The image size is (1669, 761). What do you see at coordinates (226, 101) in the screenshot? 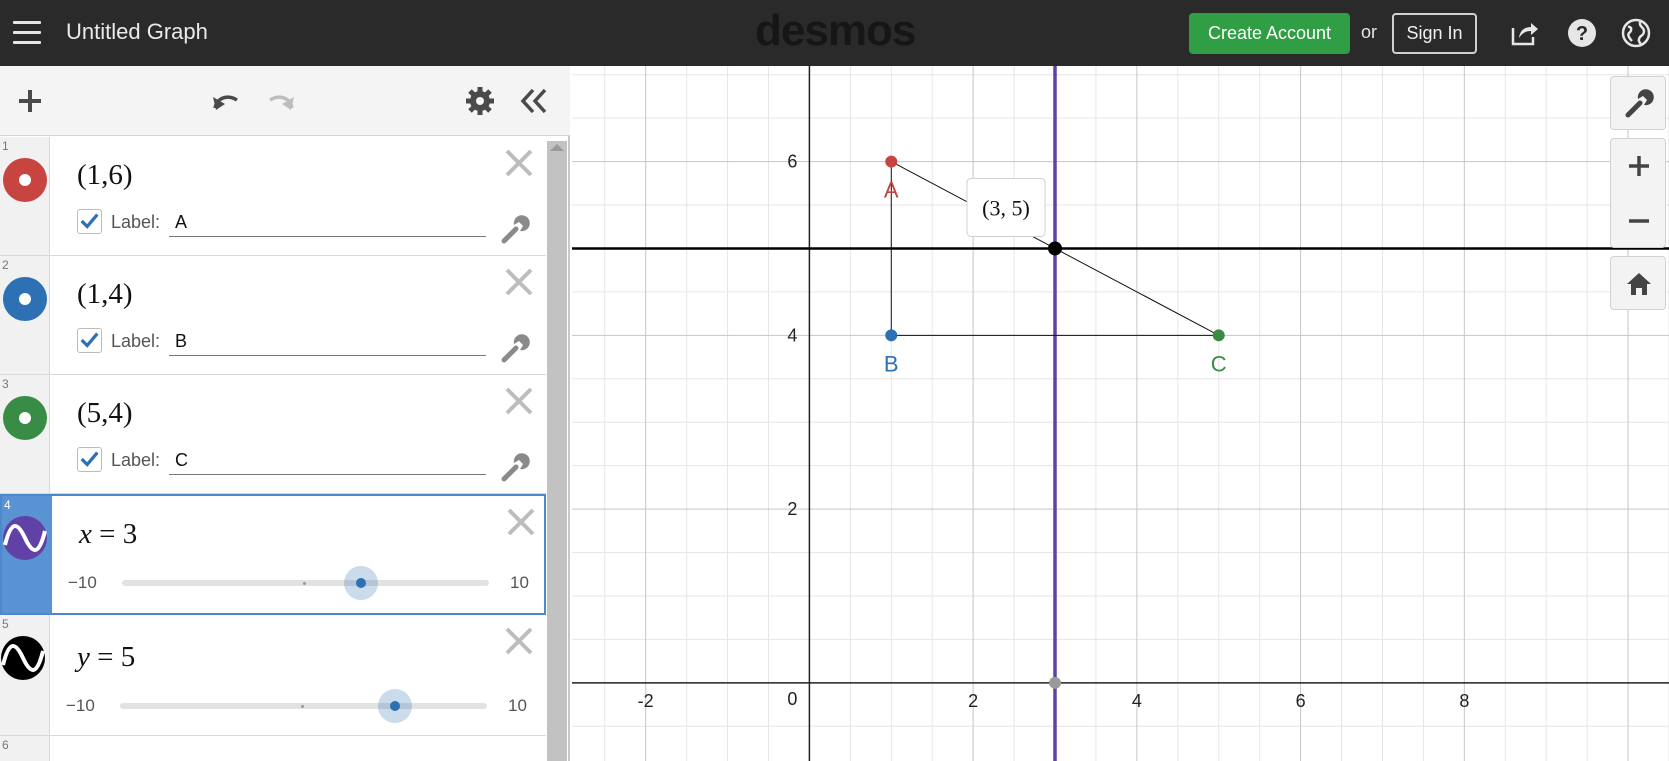
I see `undo-icon` at bounding box center [226, 101].